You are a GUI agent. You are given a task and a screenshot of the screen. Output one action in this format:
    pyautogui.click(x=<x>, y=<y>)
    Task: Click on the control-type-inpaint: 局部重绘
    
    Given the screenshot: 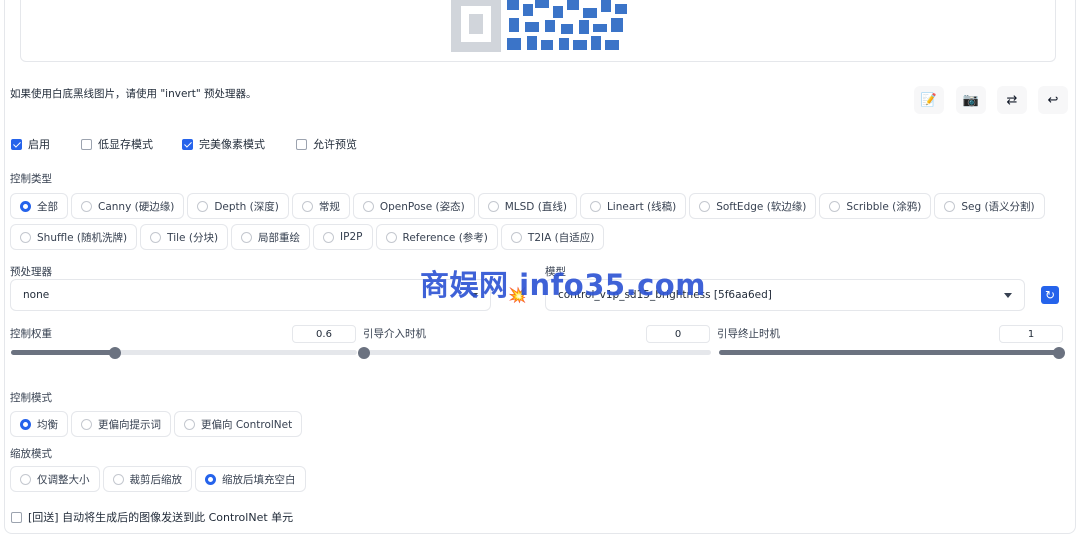 What is the action you would take?
    pyautogui.click(x=271, y=237)
    